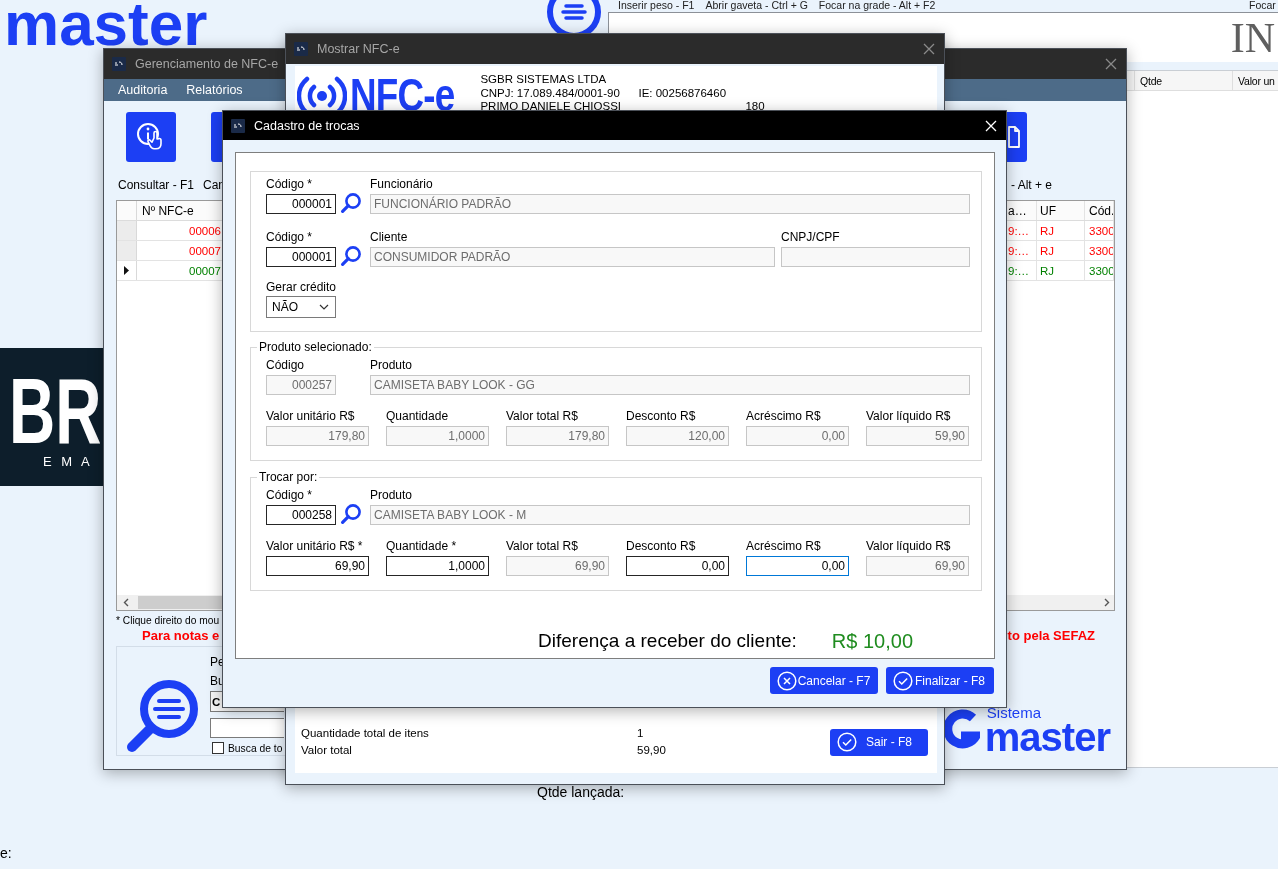 The image size is (1278, 869). What do you see at coordinates (218, 748) in the screenshot?
I see `checkbox` at bounding box center [218, 748].